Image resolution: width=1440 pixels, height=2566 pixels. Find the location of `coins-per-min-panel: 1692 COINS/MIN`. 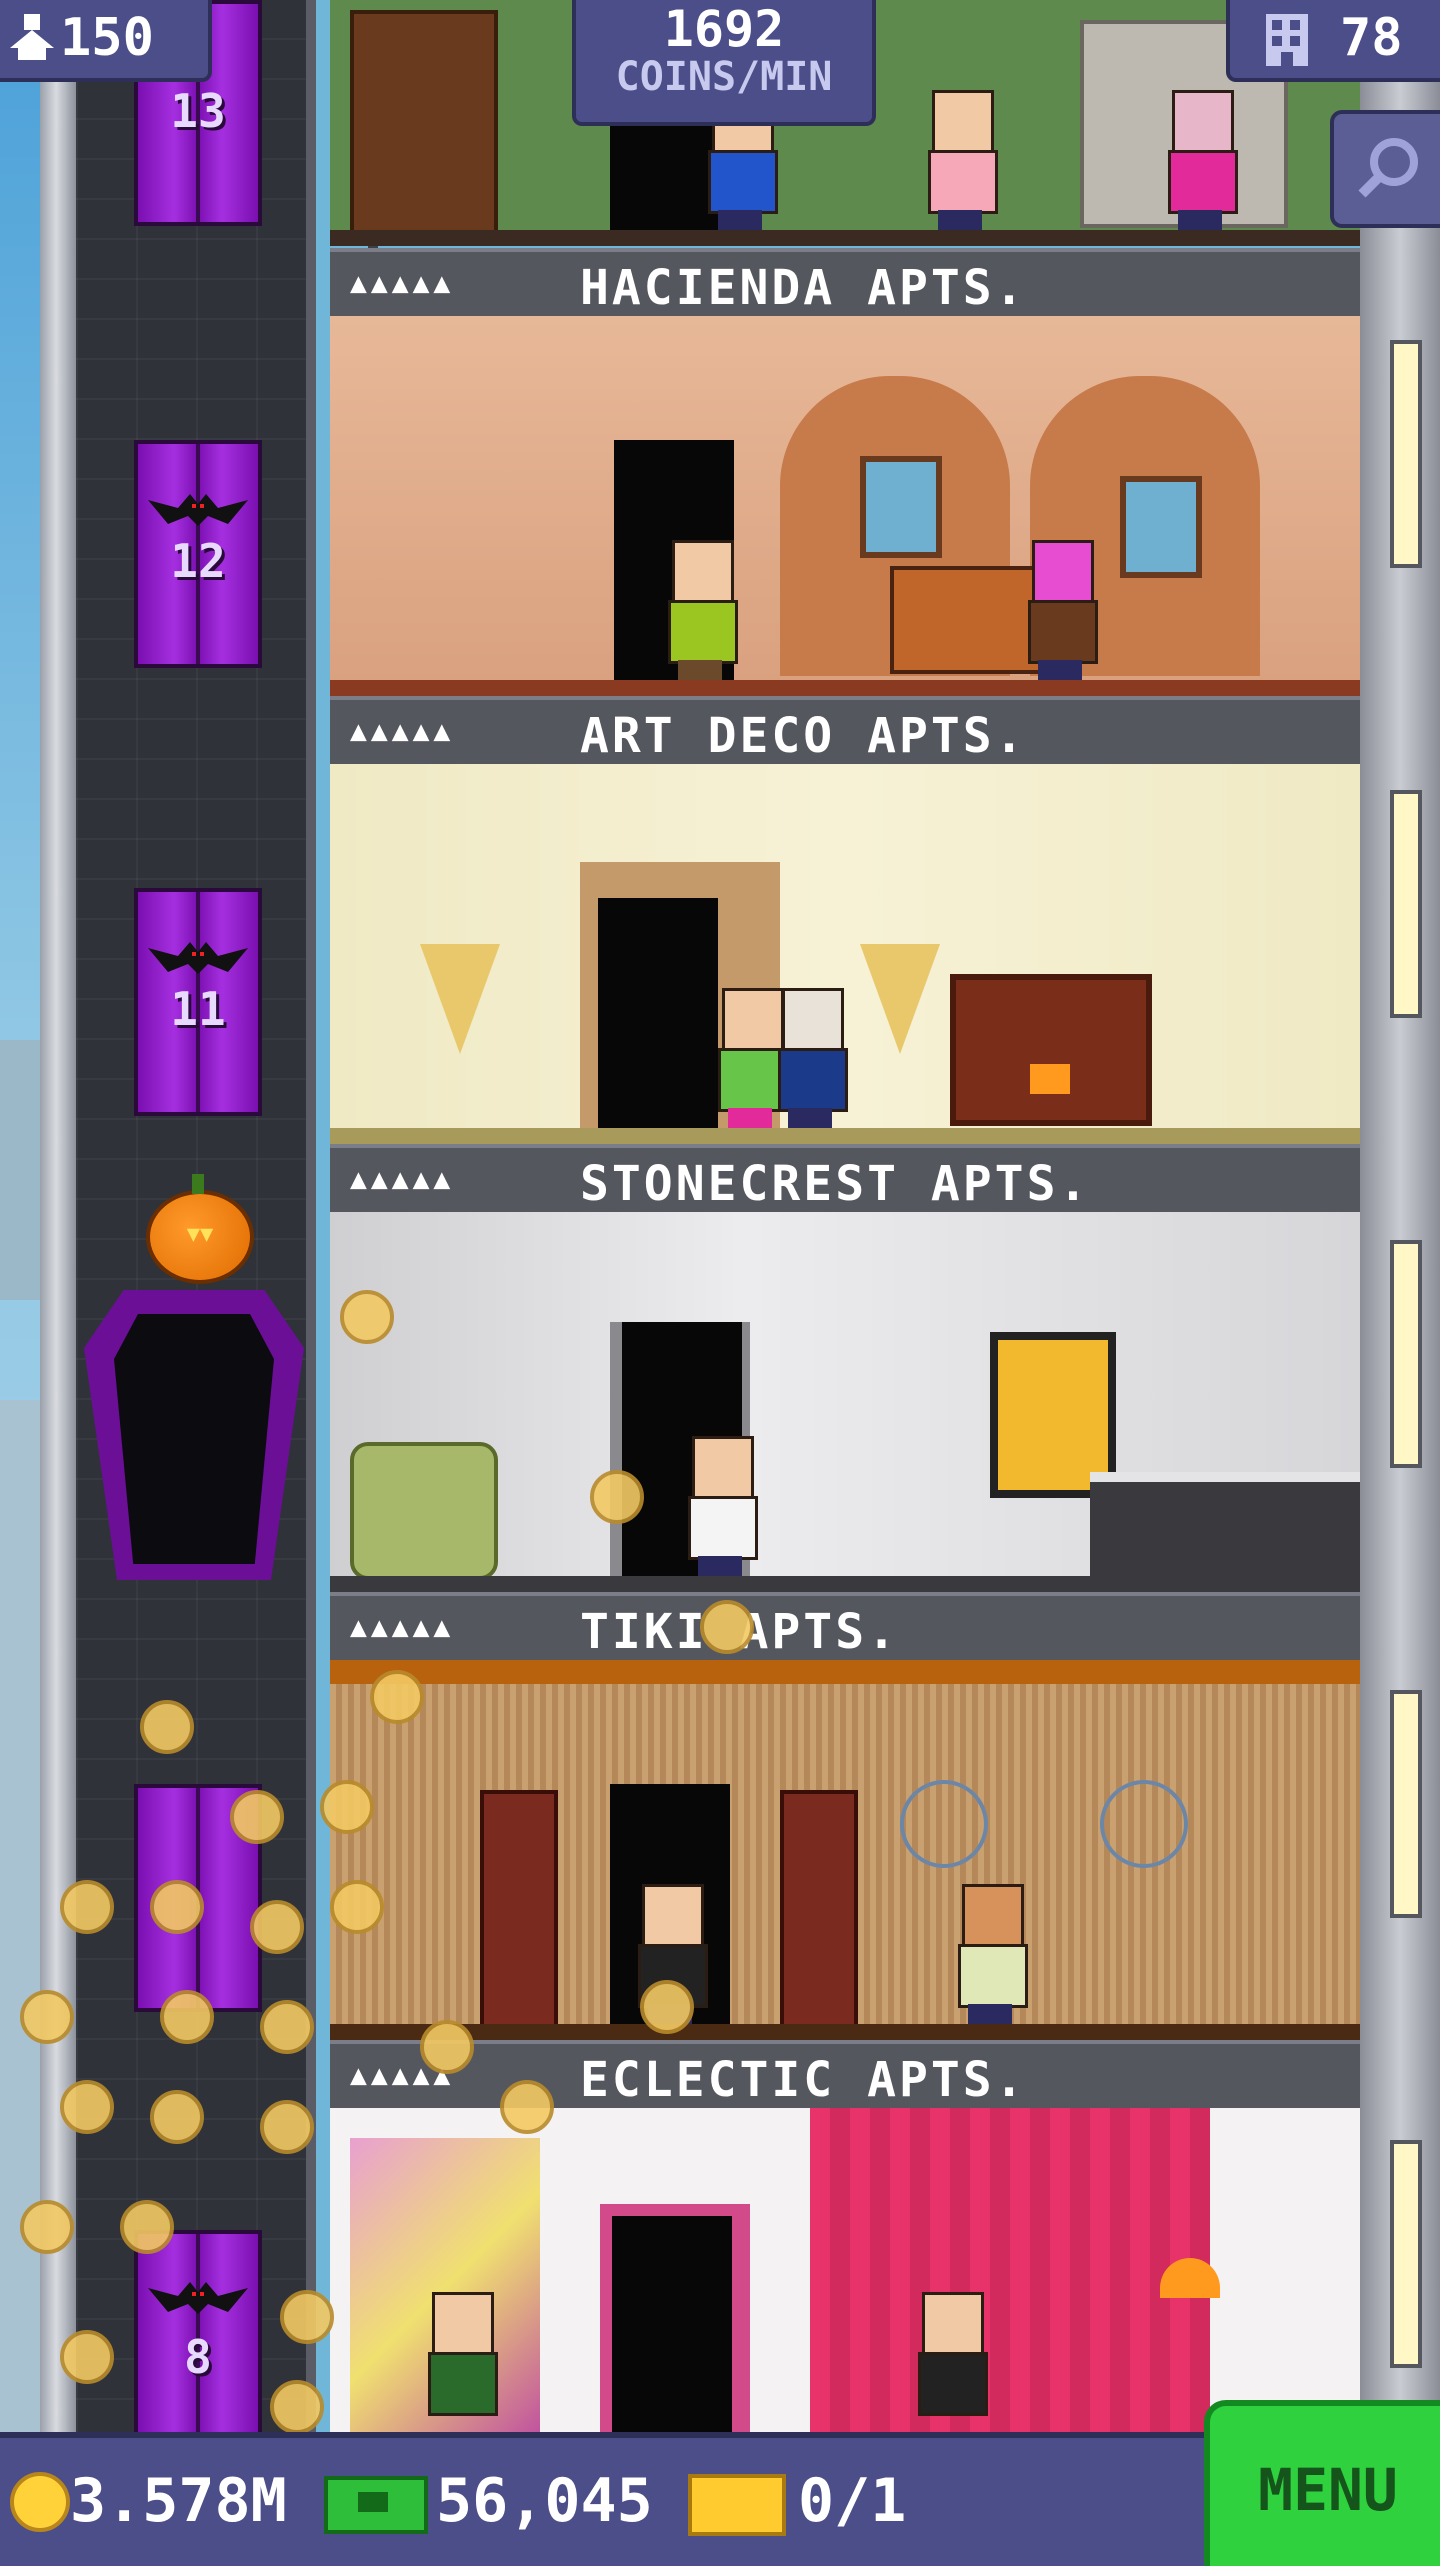

coins-per-min-panel: 1692 COINS/MIN is located at coordinates (724, 63).